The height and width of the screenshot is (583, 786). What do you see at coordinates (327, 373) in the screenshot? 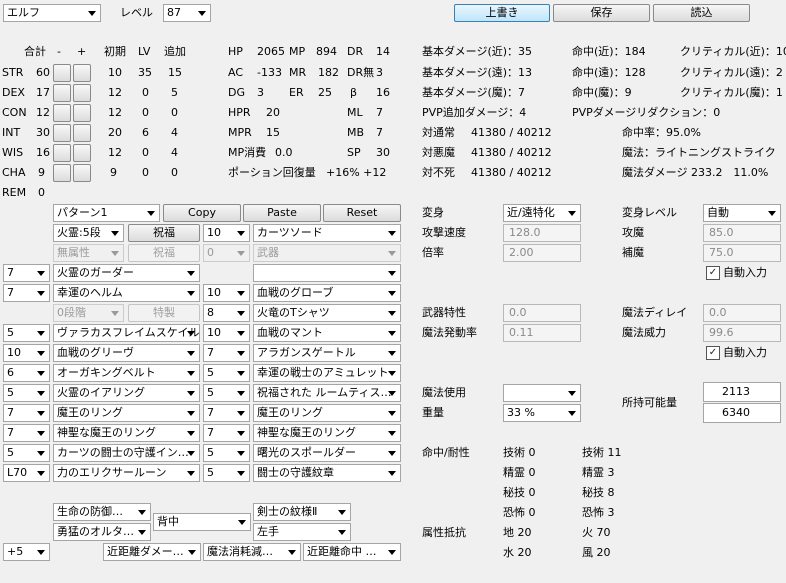
I see `equip2-select: 幸運の戦士のアミュレット` at bounding box center [327, 373].